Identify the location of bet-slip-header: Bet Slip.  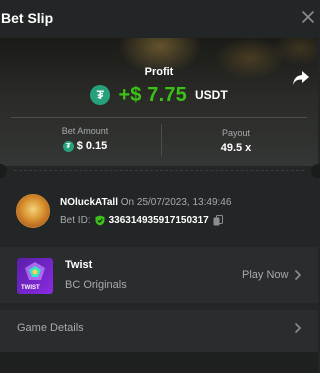
(159, 19).